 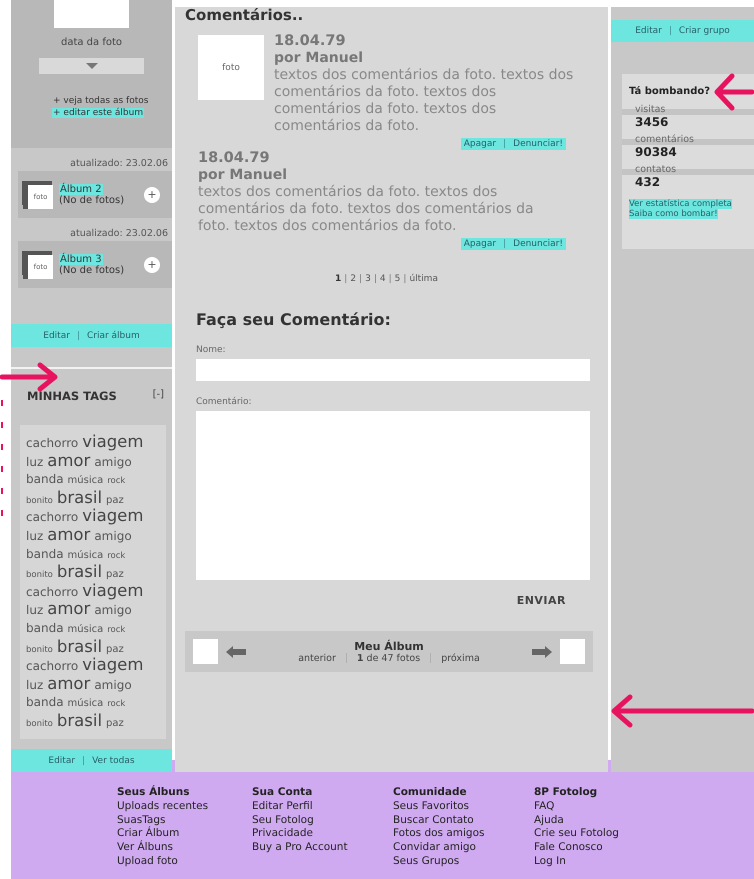 I want to click on page-link: 5, so click(x=397, y=279).